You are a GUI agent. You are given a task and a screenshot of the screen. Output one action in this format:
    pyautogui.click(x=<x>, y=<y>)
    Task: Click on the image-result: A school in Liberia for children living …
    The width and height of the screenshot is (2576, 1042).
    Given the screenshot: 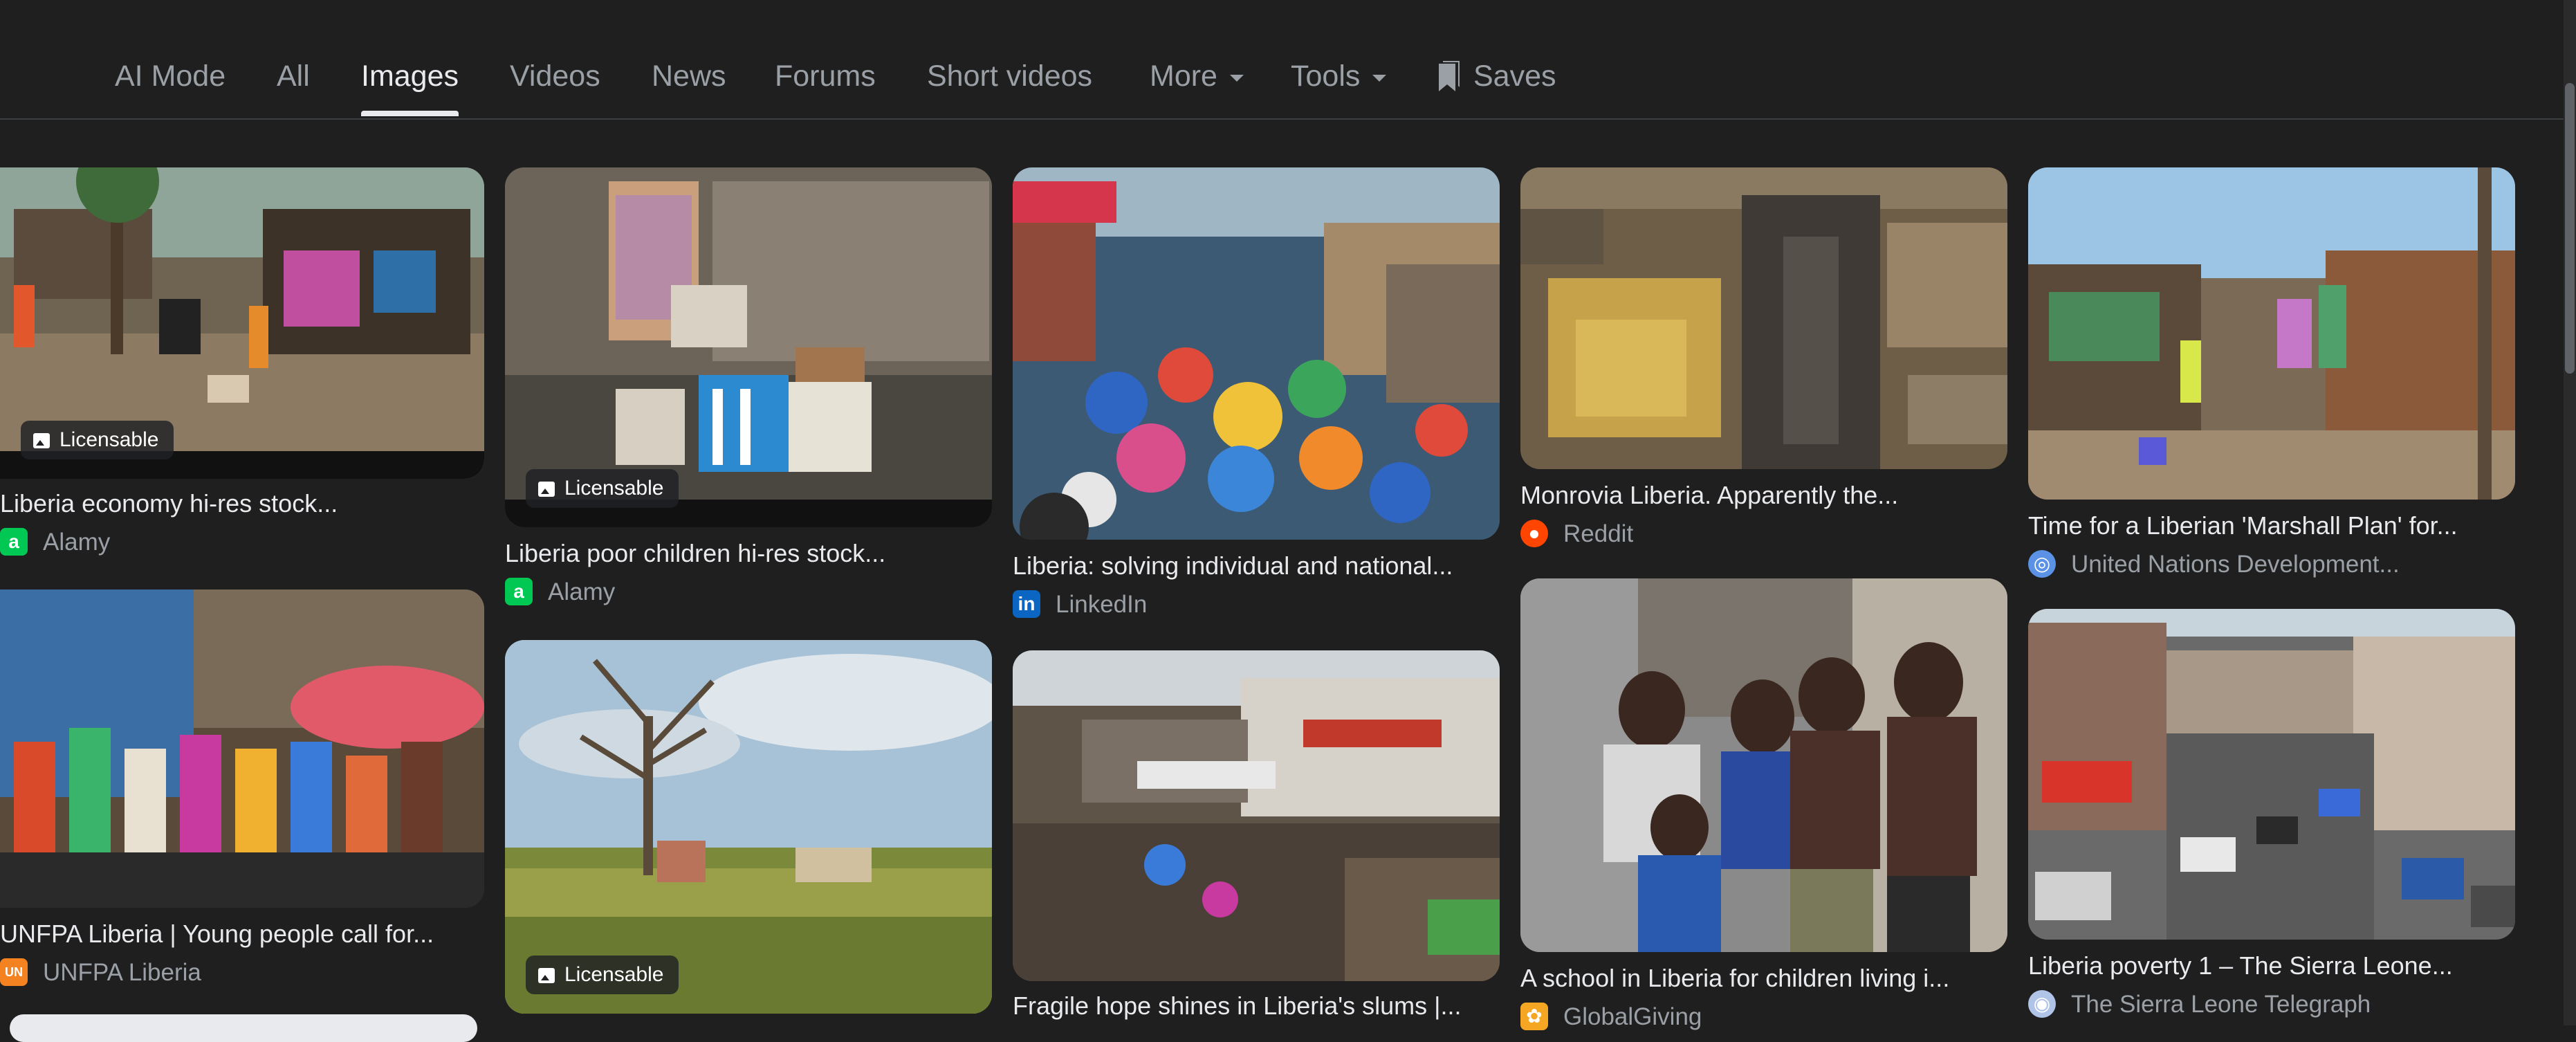 What is the action you would take?
    pyautogui.click(x=1763, y=804)
    